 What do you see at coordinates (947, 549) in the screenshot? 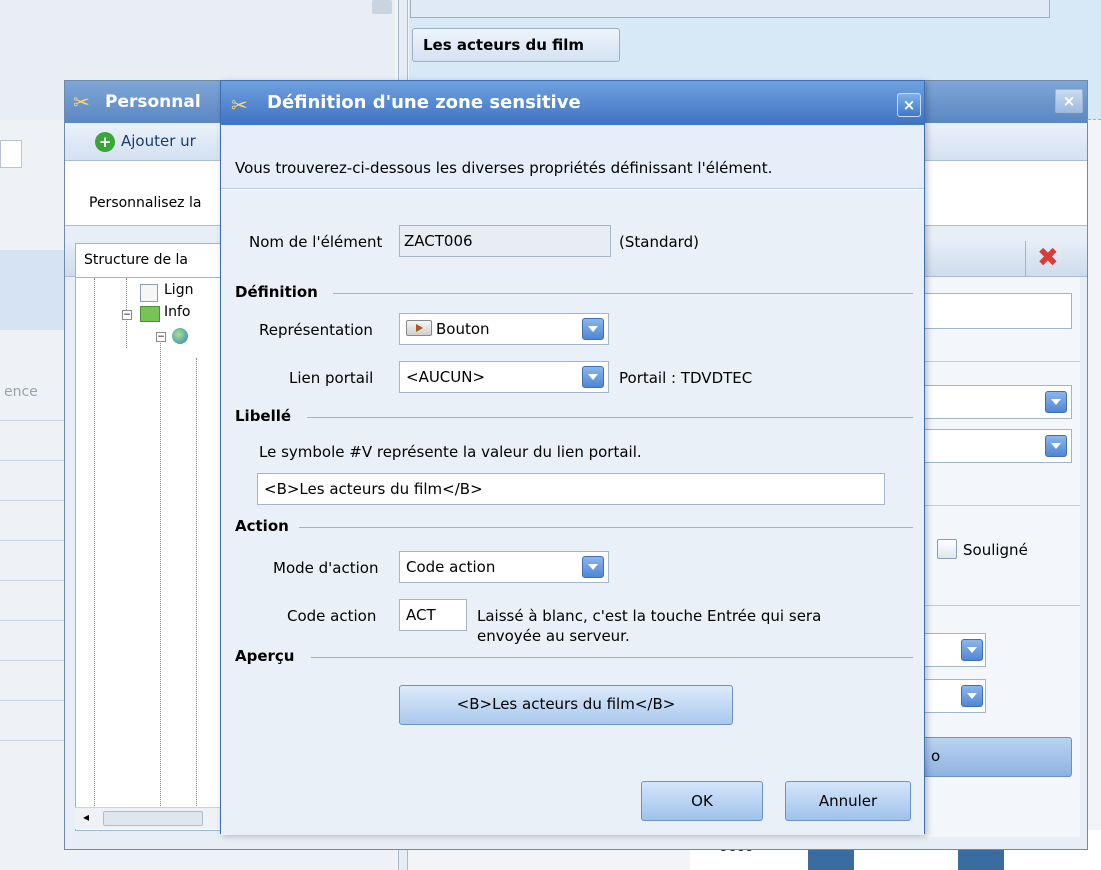
I see `underline-checkbox` at bounding box center [947, 549].